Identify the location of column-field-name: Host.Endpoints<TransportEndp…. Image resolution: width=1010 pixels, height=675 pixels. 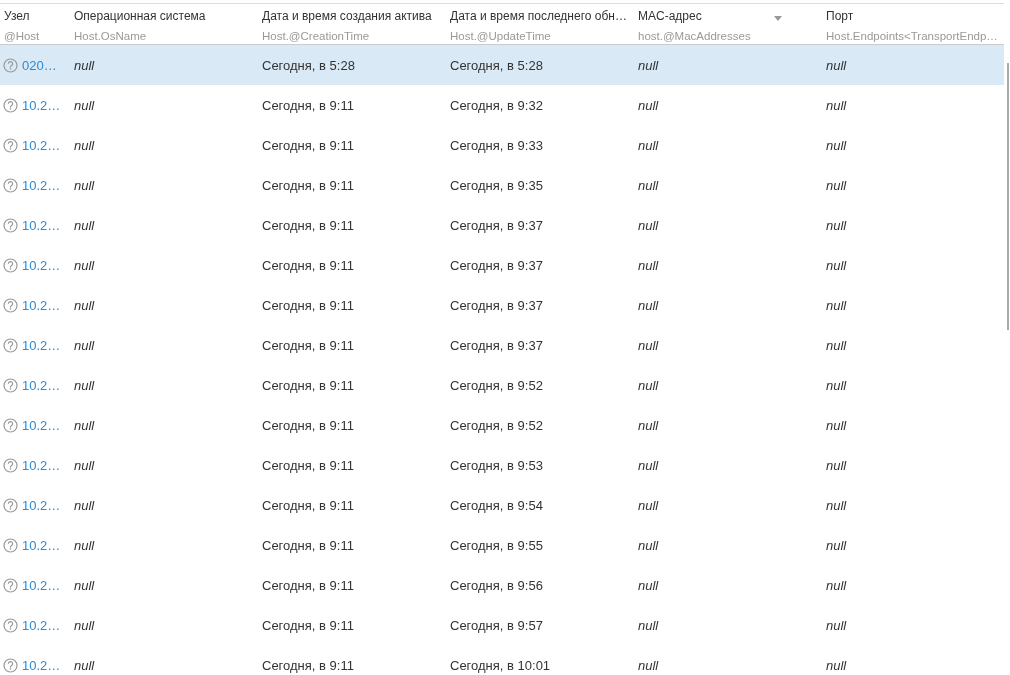
(912, 36).